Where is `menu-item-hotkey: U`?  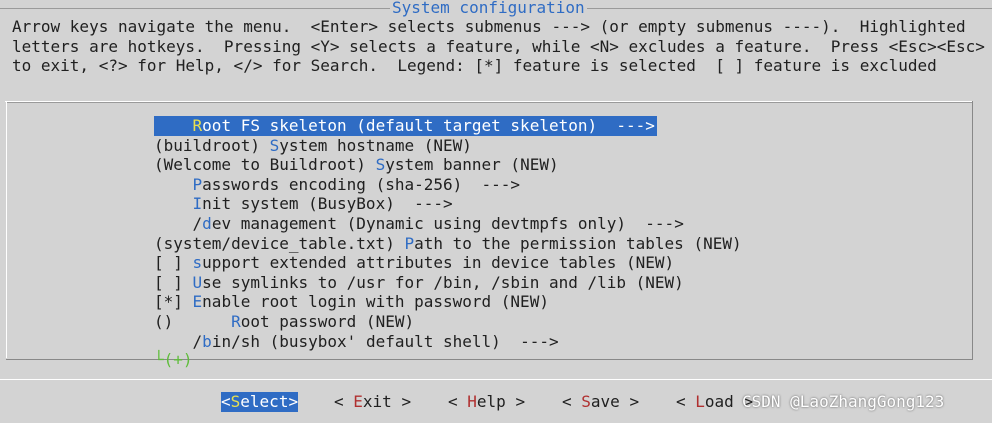 menu-item-hotkey: U is located at coordinates (197, 282).